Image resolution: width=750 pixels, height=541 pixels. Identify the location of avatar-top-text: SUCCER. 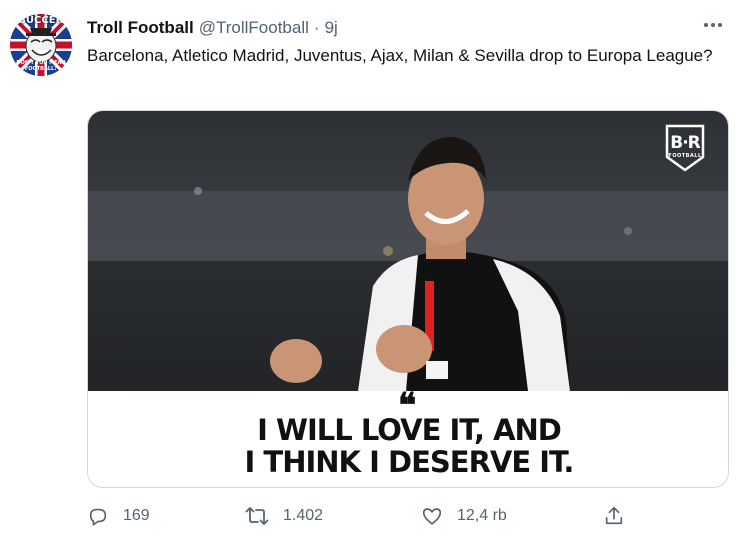
(41, 20).